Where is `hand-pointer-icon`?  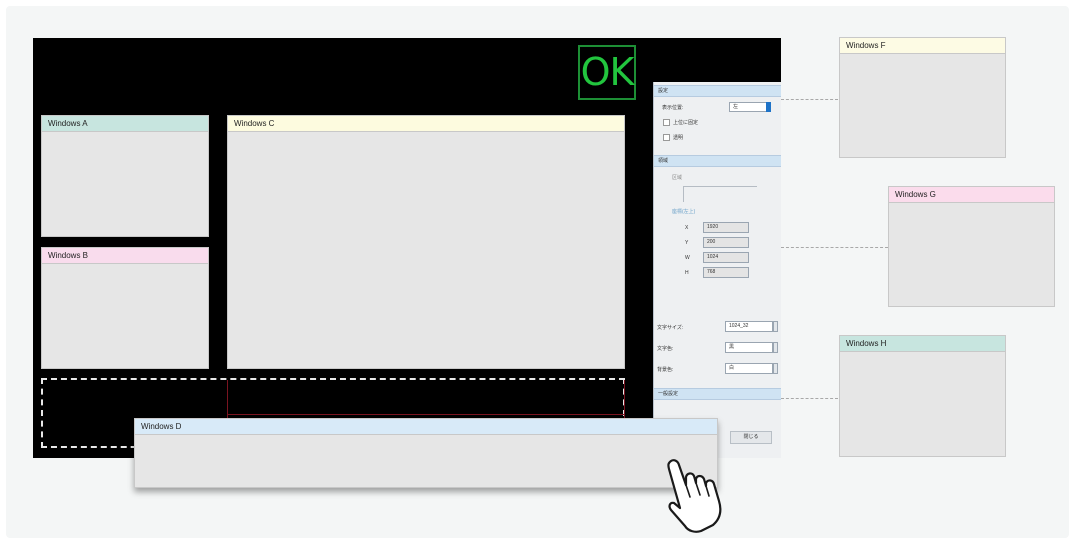 hand-pointer-icon is located at coordinates (694, 496).